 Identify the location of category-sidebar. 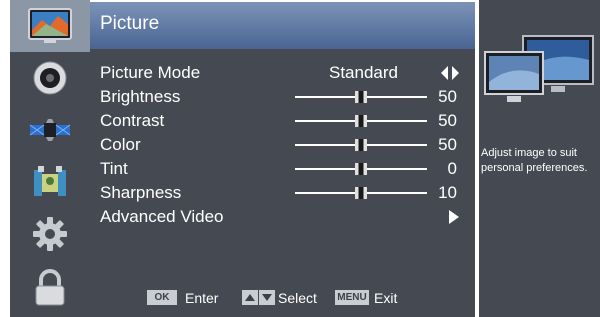
(50, 158).